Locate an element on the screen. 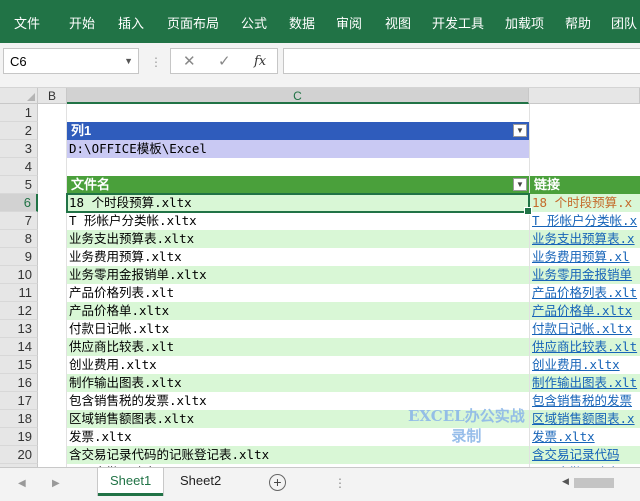 The height and width of the screenshot is (501, 640). hyperlink-cell: 产品价格列表.xlt is located at coordinates (585, 293).